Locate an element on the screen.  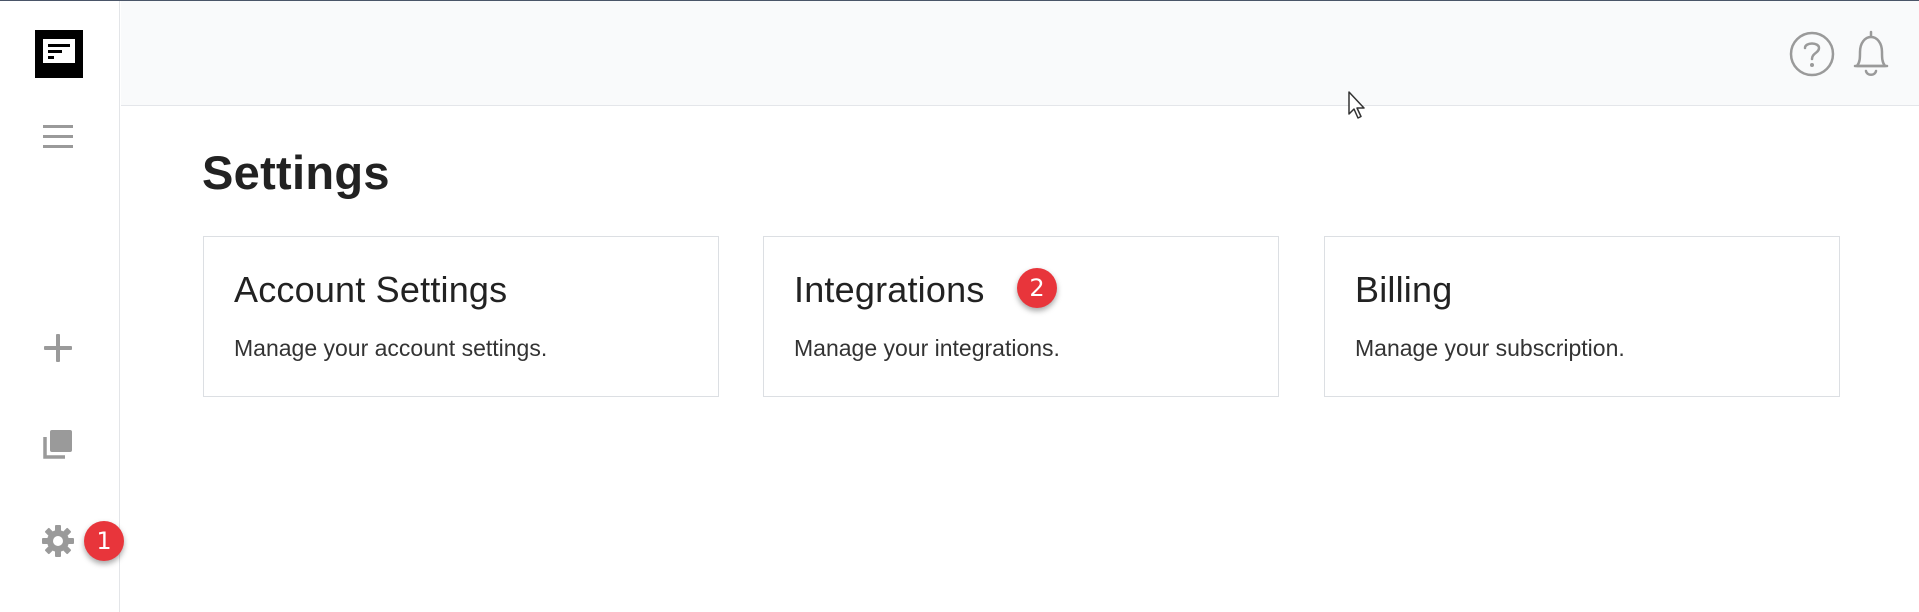
stack-icon is located at coordinates (57, 444).